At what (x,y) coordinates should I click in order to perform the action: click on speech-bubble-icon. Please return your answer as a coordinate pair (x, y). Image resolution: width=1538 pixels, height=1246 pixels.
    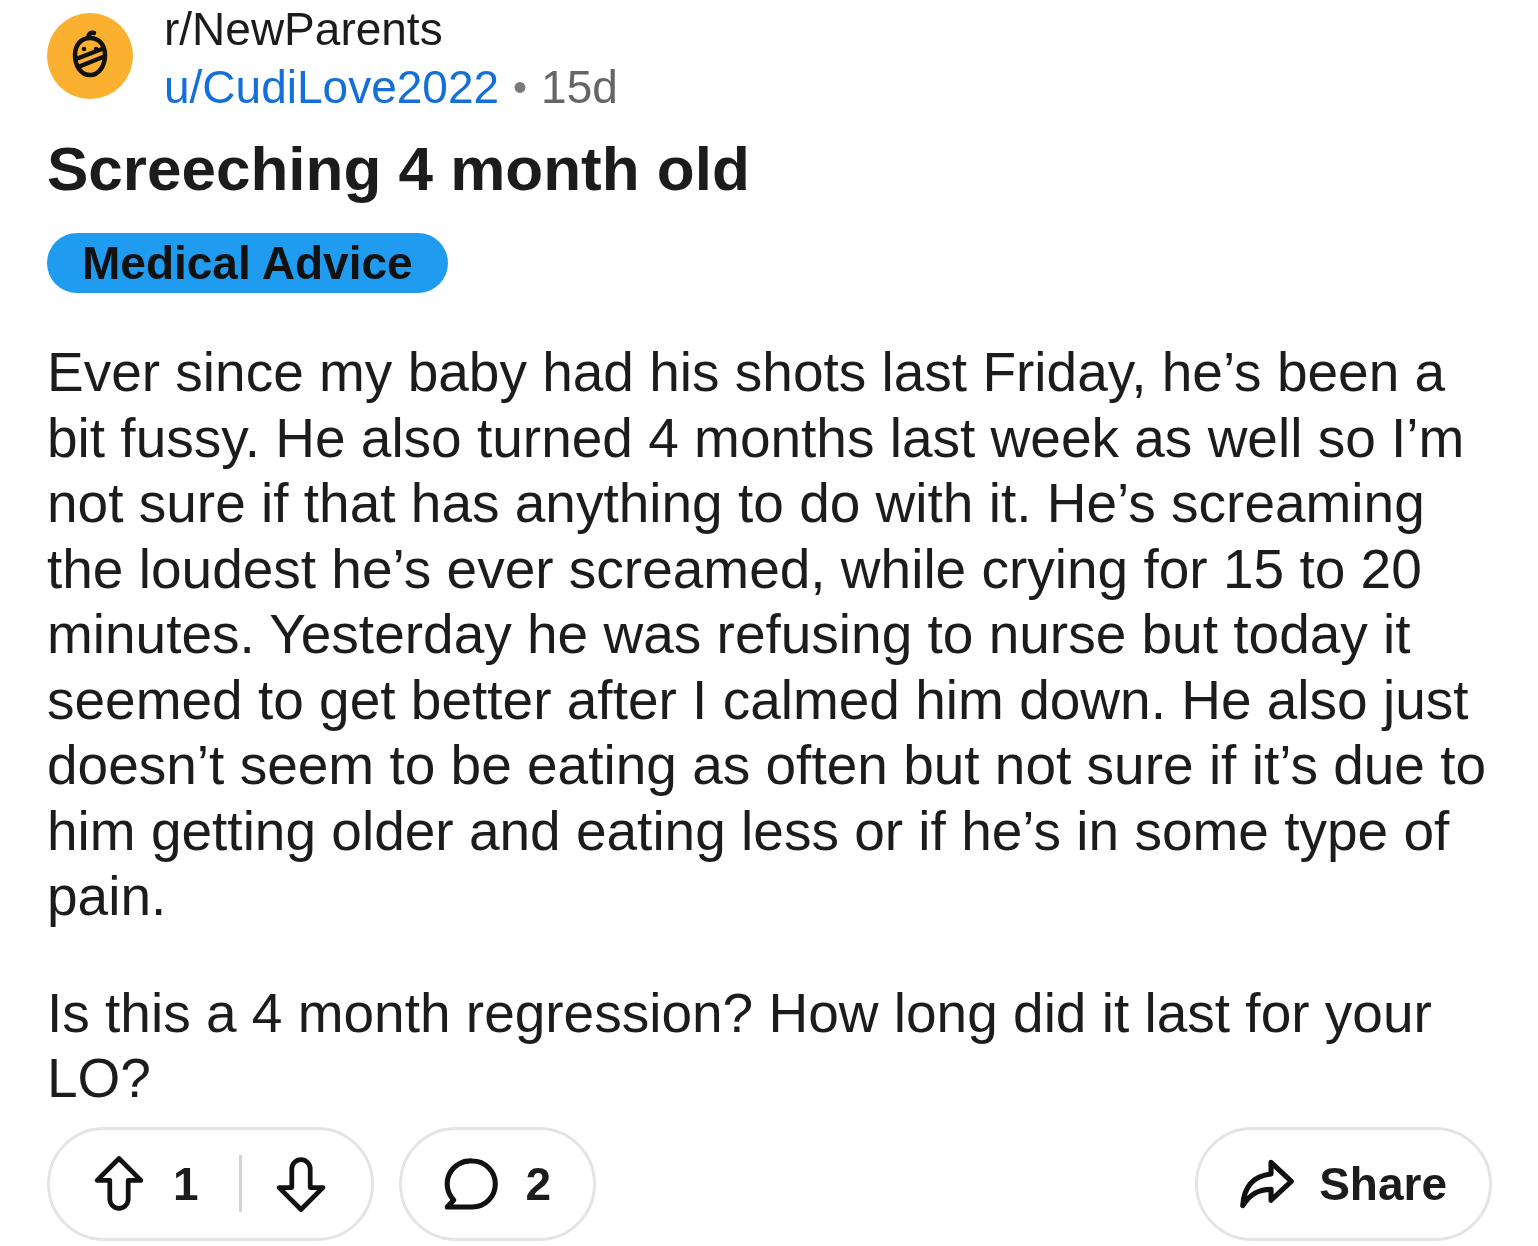
    Looking at the image, I should click on (470, 1183).